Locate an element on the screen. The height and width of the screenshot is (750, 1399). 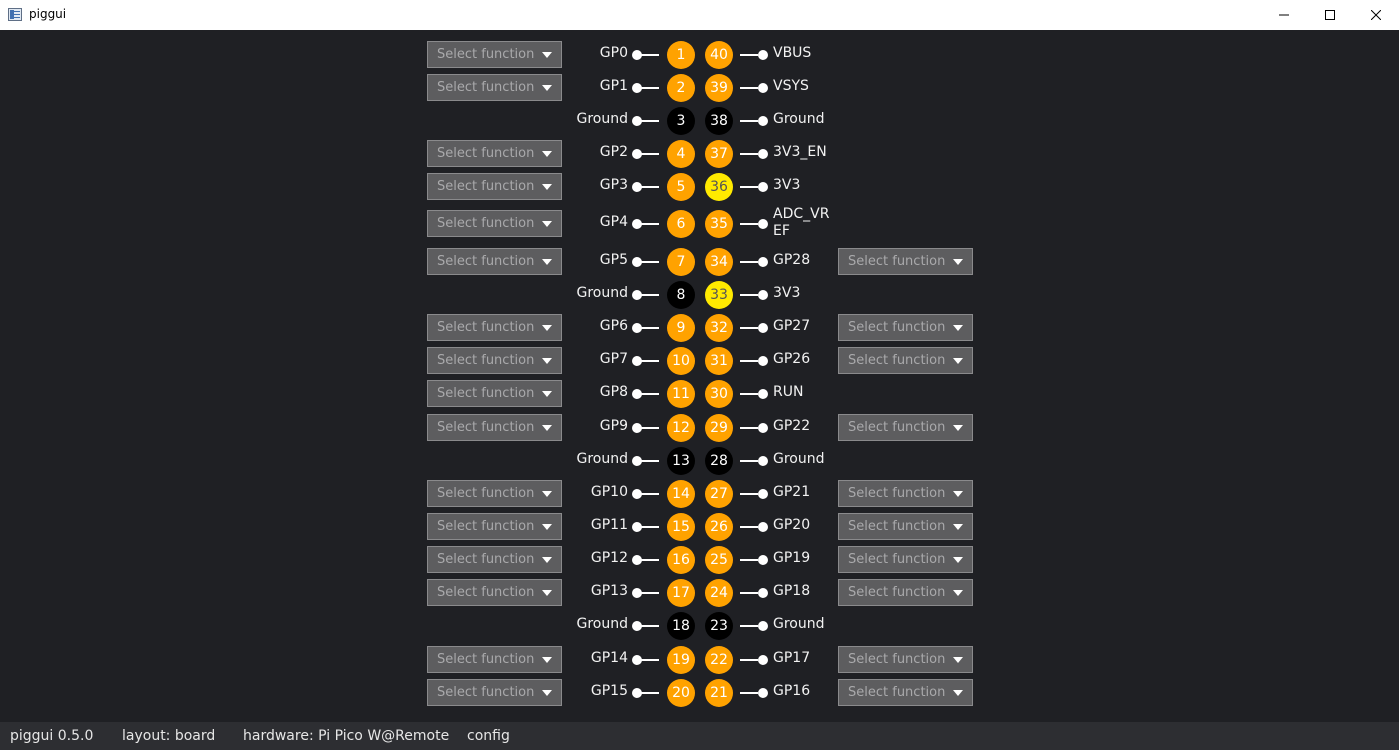
pin-name-35: ADC_VREF is located at coordinates (801, 222).